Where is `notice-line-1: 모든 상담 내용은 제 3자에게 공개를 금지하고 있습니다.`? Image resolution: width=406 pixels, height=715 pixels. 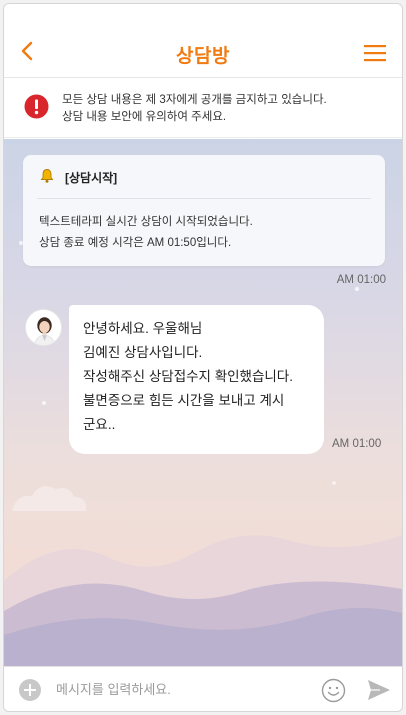 notice-line-1: 모든 상담 내용은 제 3자에게 공개를 금지하고 있습니다. is located at coordinates (194, 100).